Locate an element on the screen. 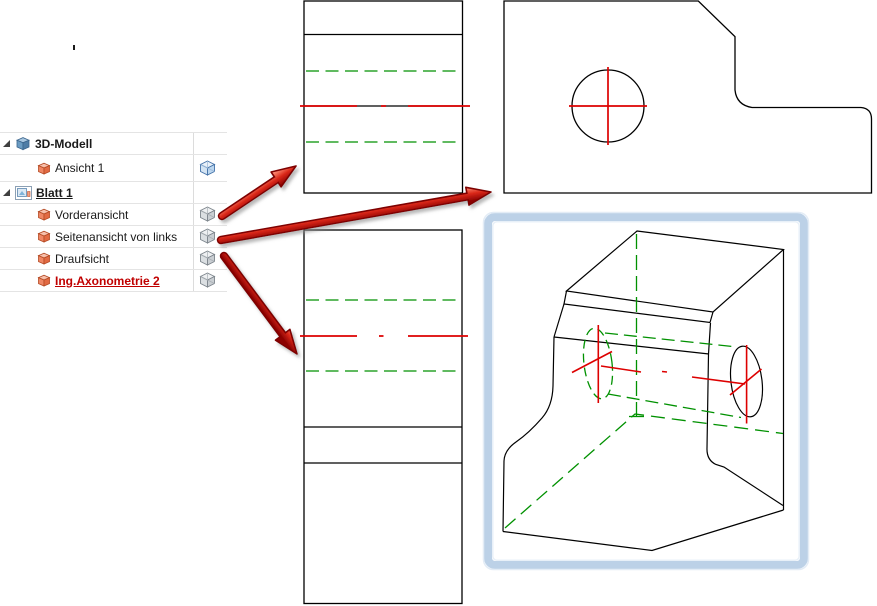 This screenshot has height=606, width=877. part-model-icon is located at coordinates (23, 143).